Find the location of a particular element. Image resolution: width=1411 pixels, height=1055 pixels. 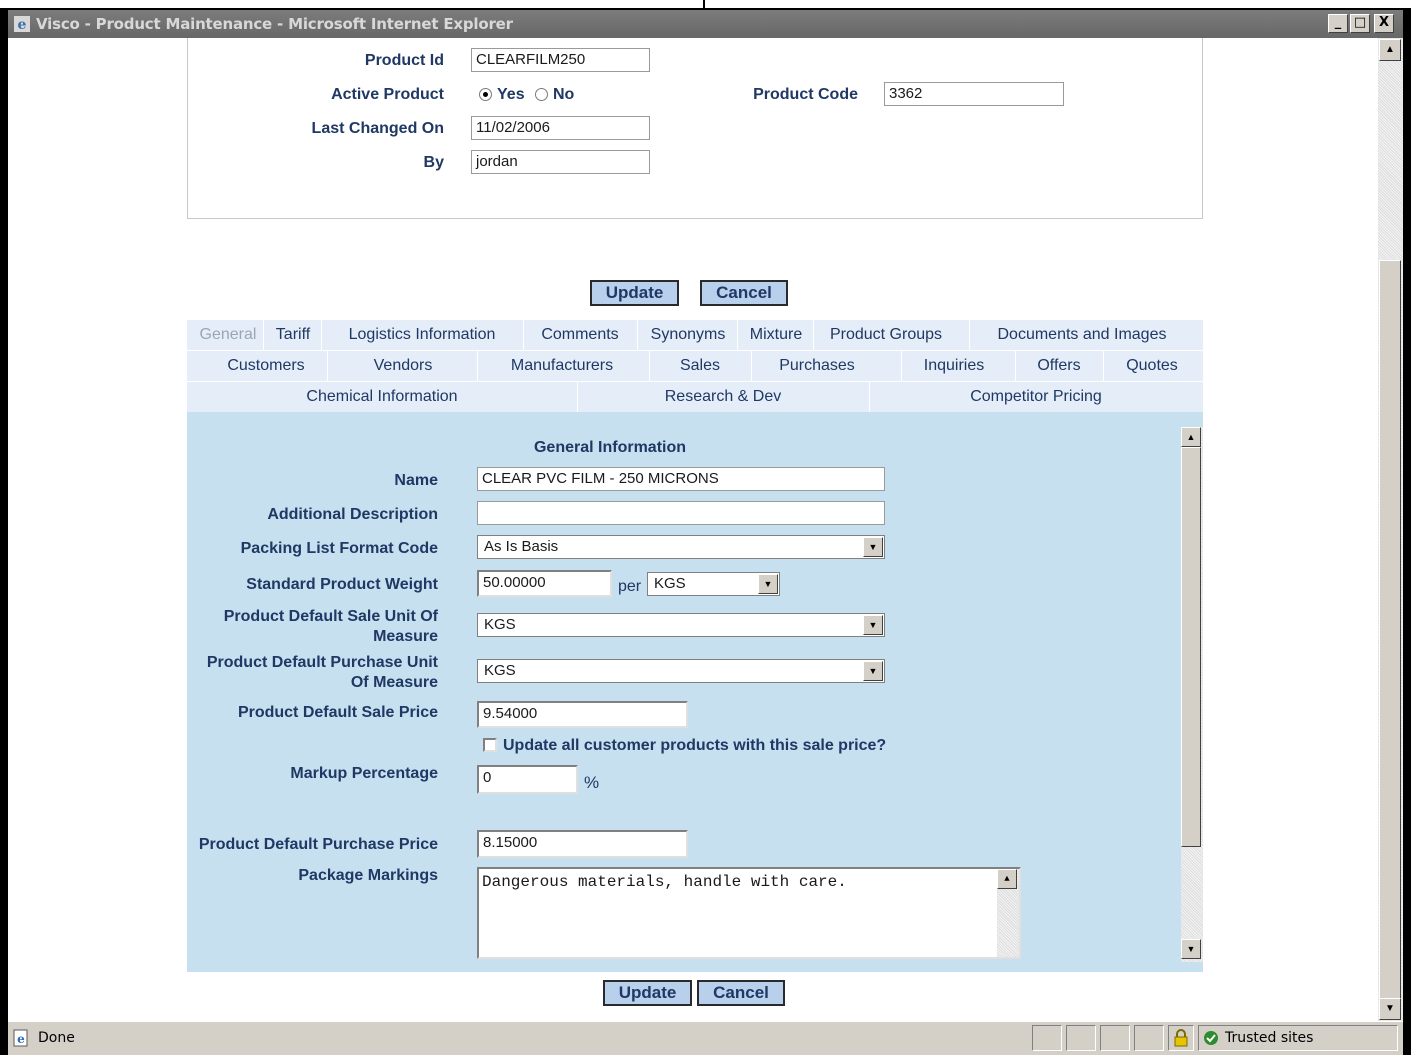

cancel-button-bottom: Cancel is located at coordinates (741, 993).